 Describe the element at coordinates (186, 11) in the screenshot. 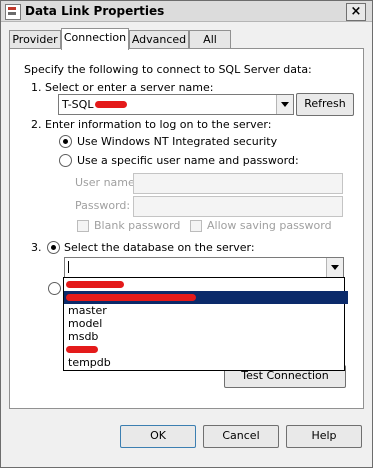

I see `title-bar: Data Link Properties ×` at that location.